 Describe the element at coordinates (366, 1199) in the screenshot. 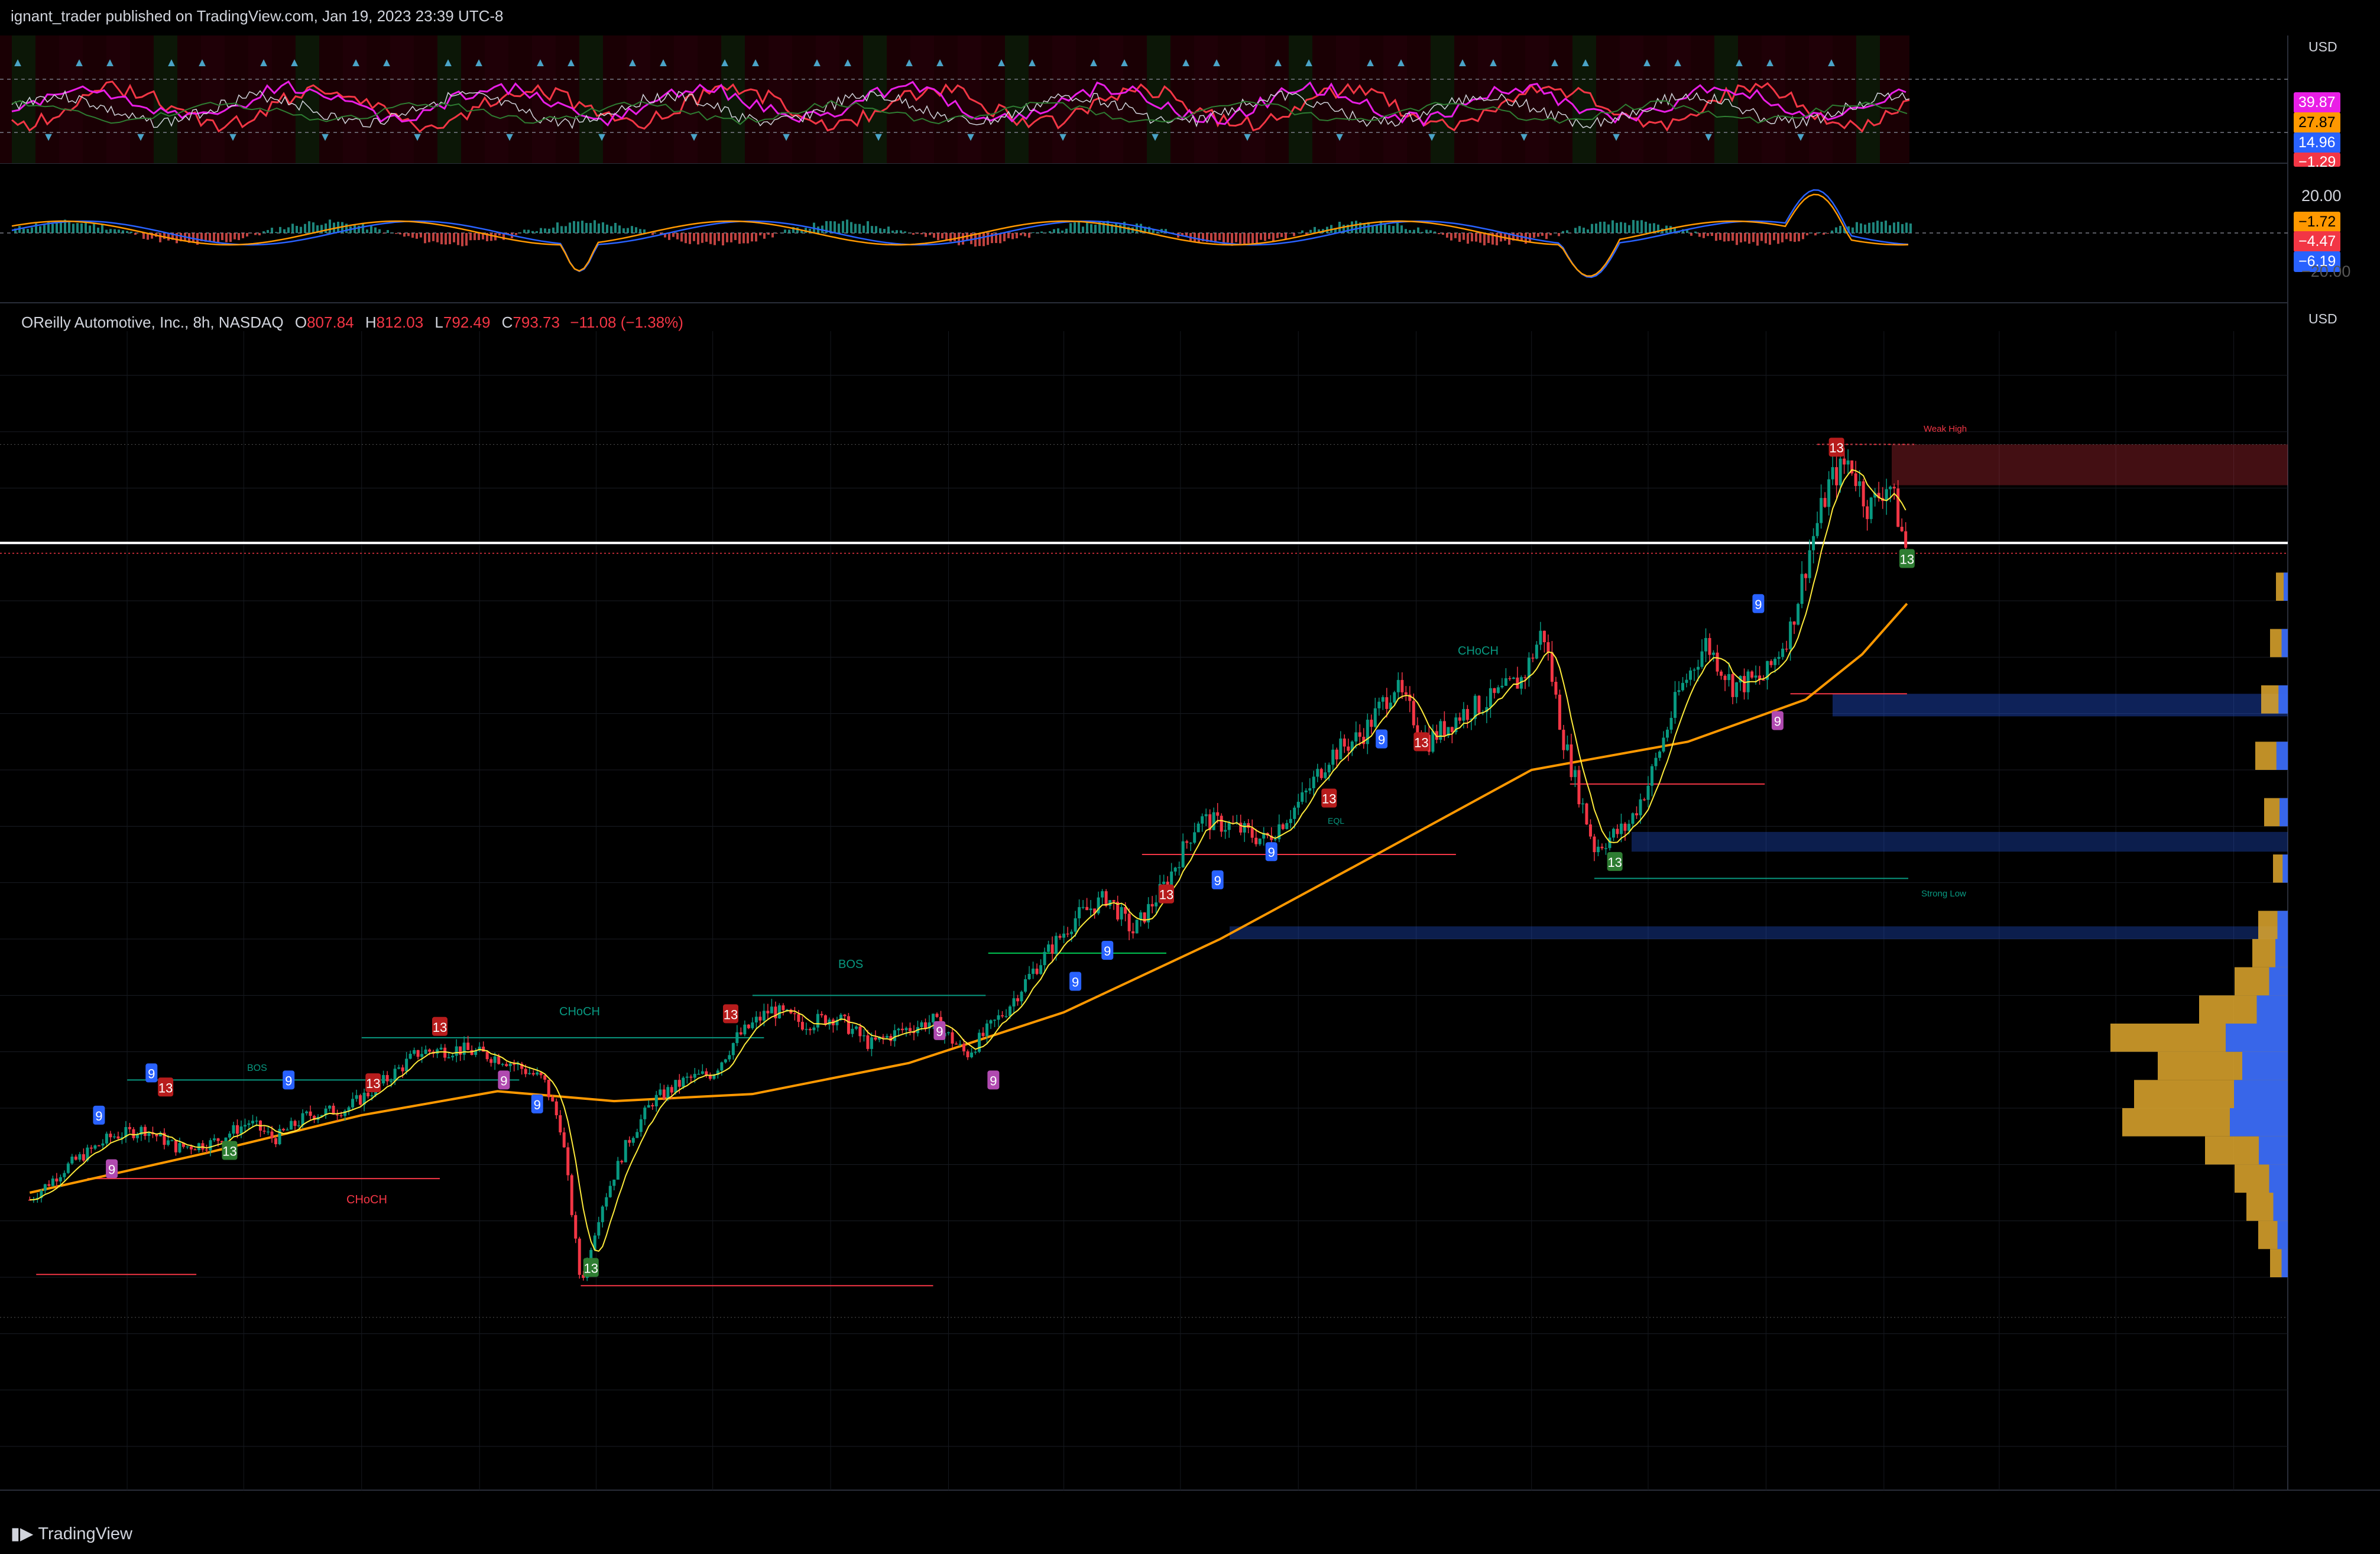

I see `choch-label-2019b: CHoCH` at that location.